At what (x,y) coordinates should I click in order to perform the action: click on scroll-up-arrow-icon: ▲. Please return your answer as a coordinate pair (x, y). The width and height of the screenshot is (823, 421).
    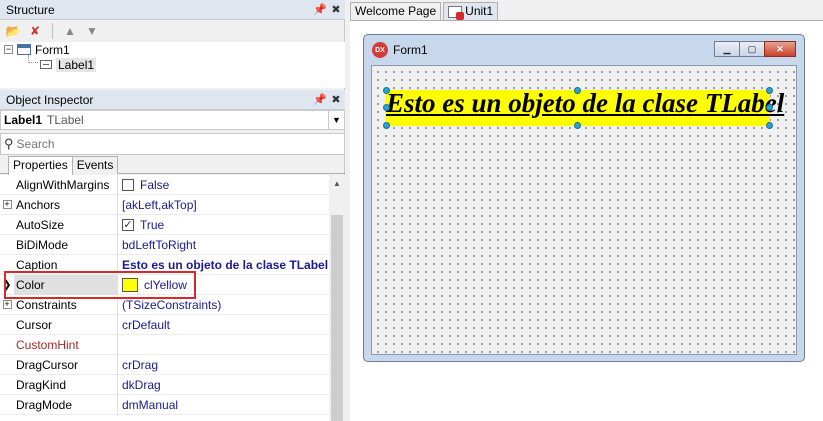
    Looking at the image, I should click on (337, 183).